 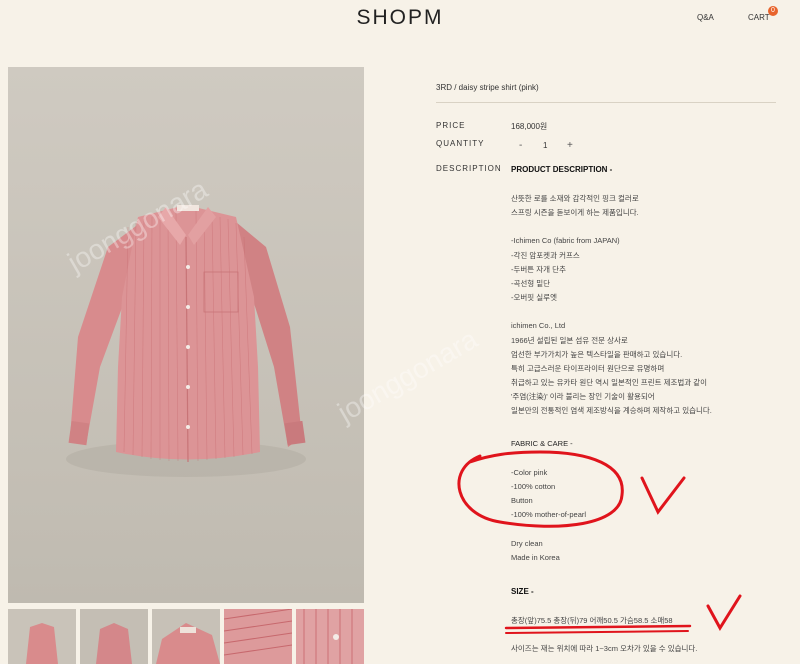 I want to click on quantity-increase-button: +, so click(x=570, y=145).